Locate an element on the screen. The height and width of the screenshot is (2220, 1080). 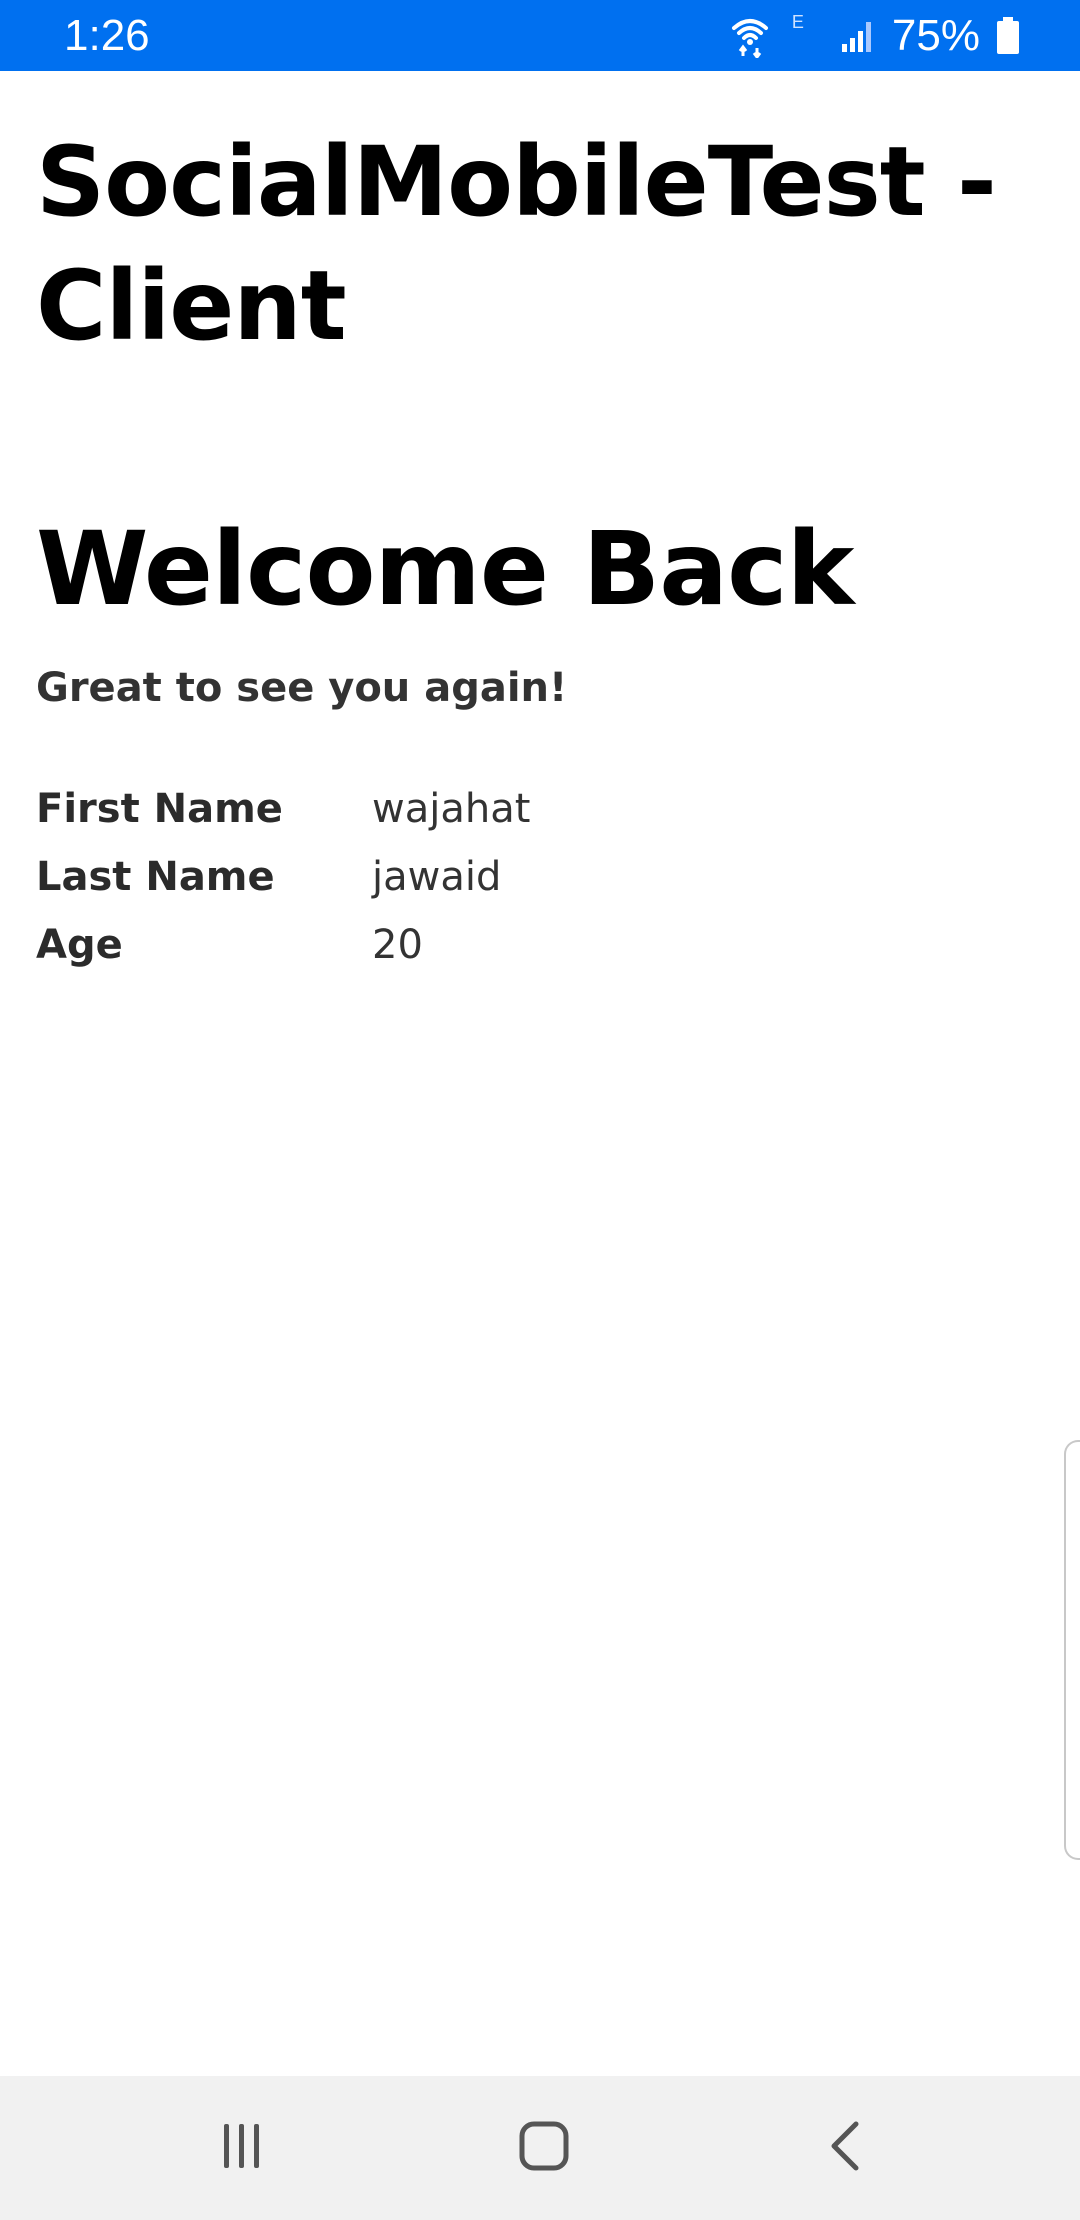
status-icons: E 75% is located at coordinates (875, 36).